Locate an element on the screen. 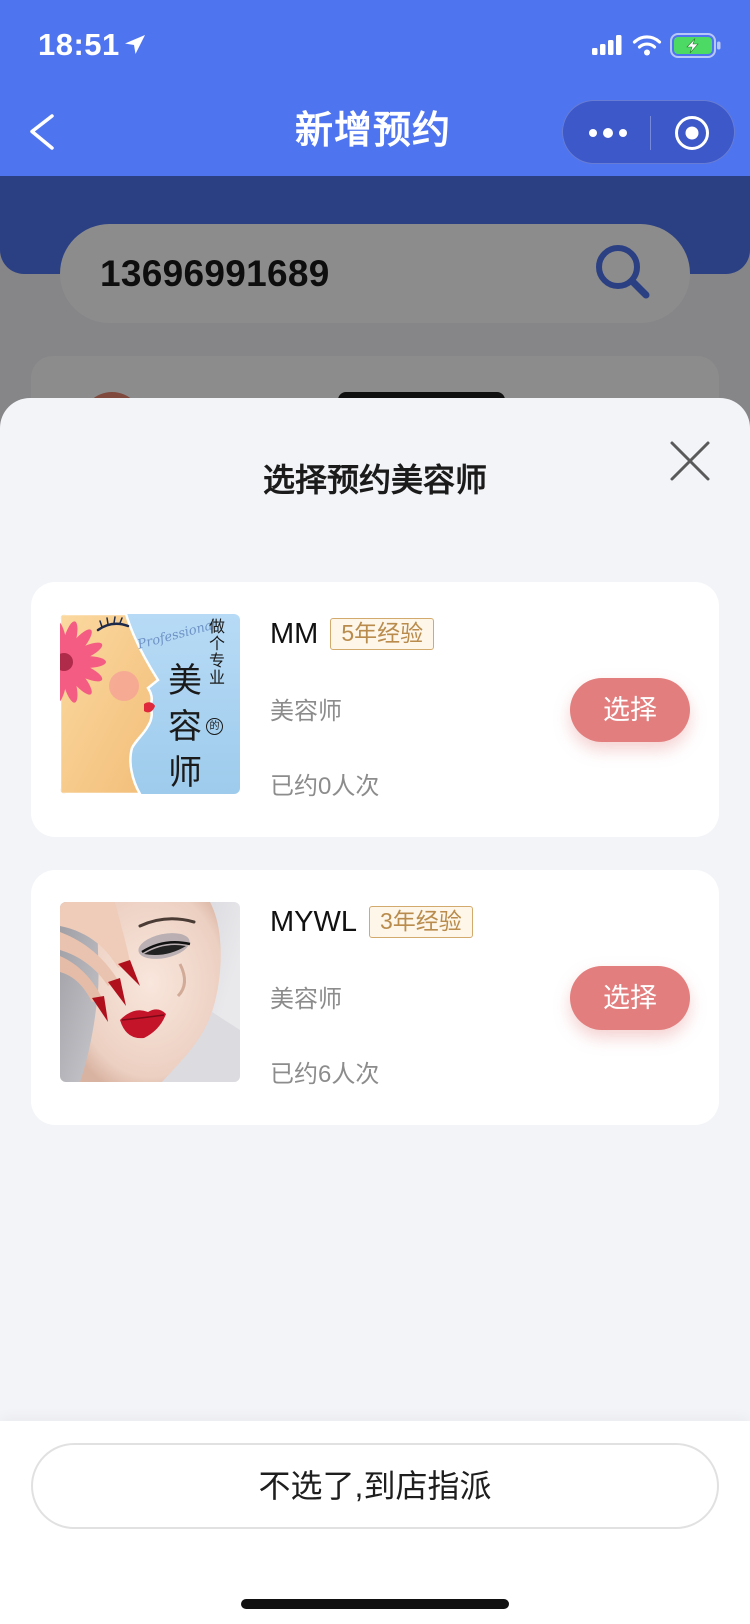 The image size is (750, 1624). beautician-card: MYWL 3年经验 美容师 已约6人次 选择 is located at coordinates (375, 997).